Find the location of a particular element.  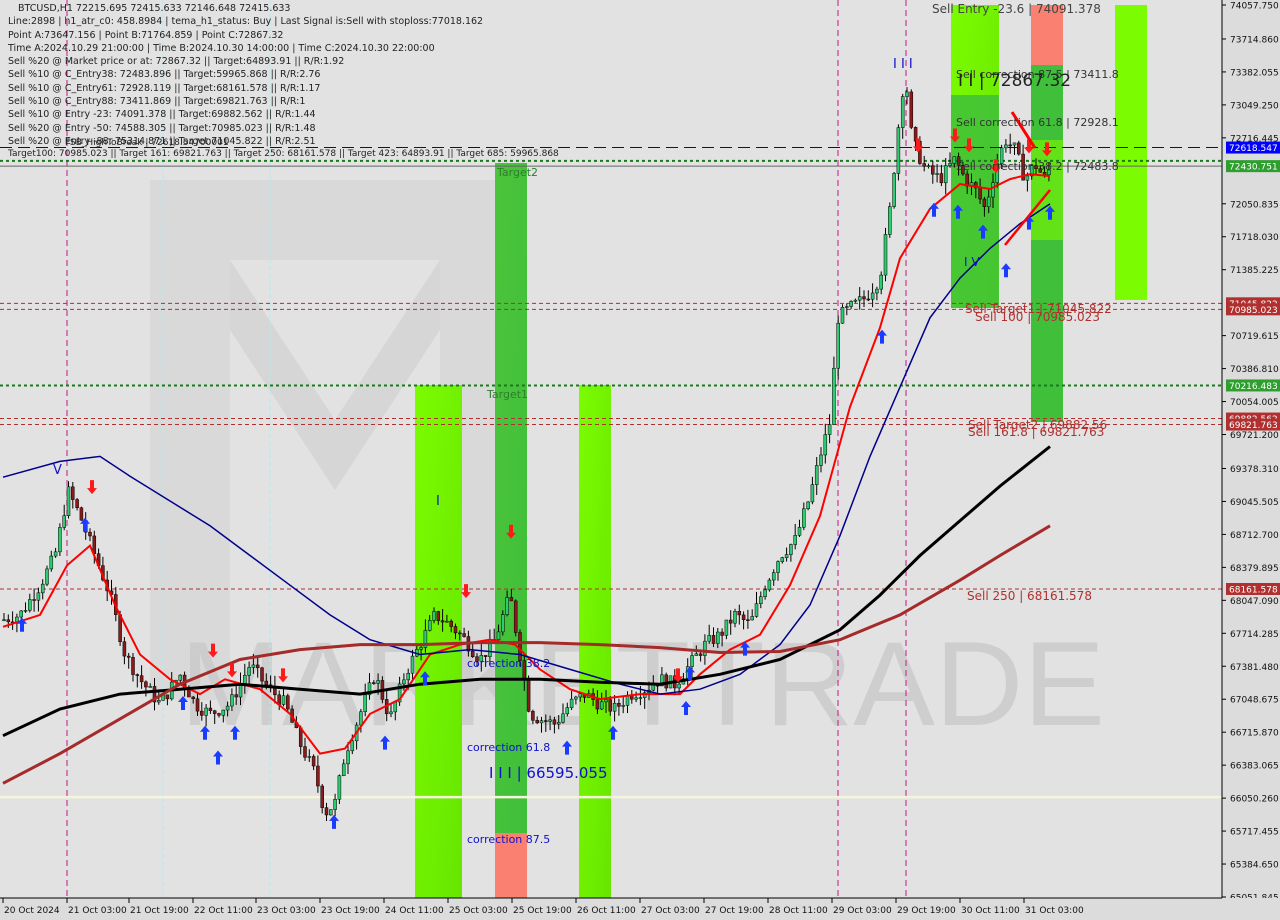

x-tick-label: 20 Oct 2024 is located at coordinates (32, 911).